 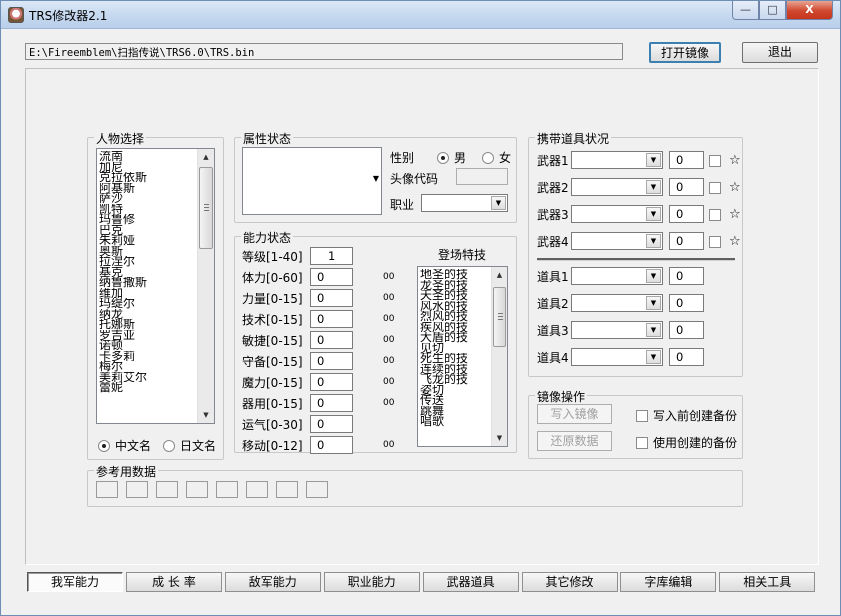 I want to click on portrait-label: 头像代码, so click(x=414, y=179).